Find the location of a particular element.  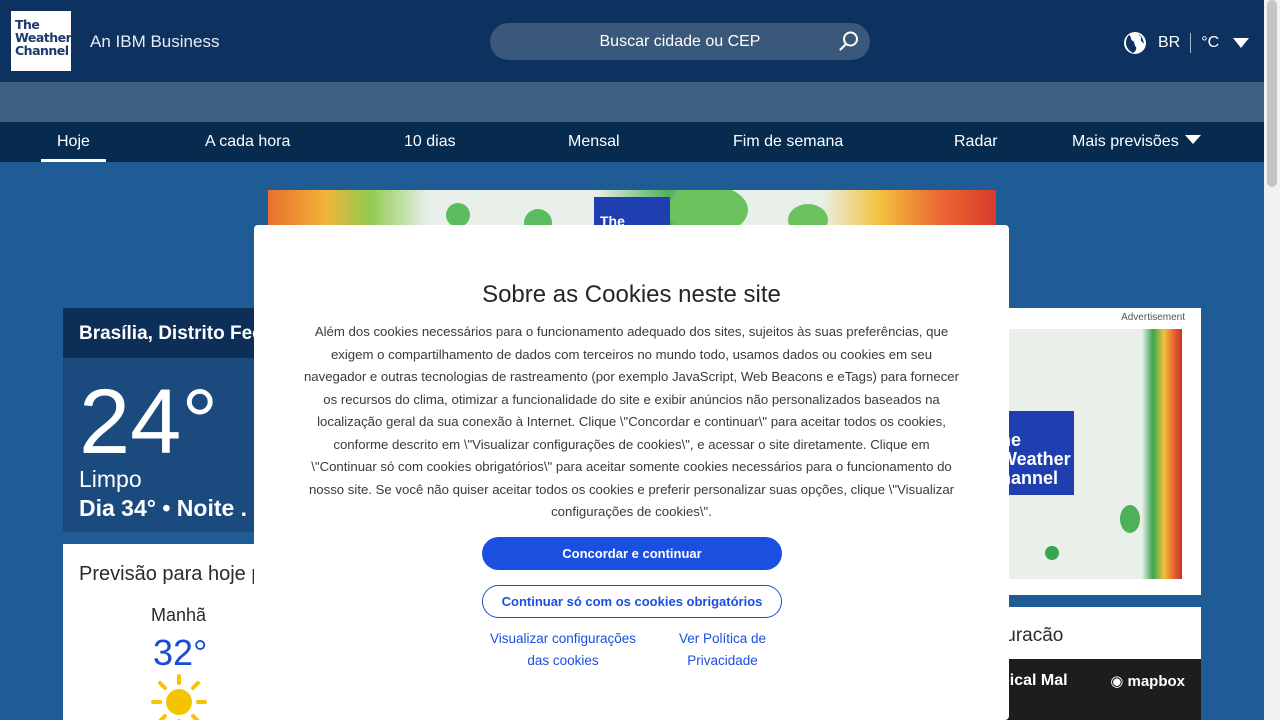

nav-item-more-forecasts: Mais previsões is located at coordinates (1136, 142).